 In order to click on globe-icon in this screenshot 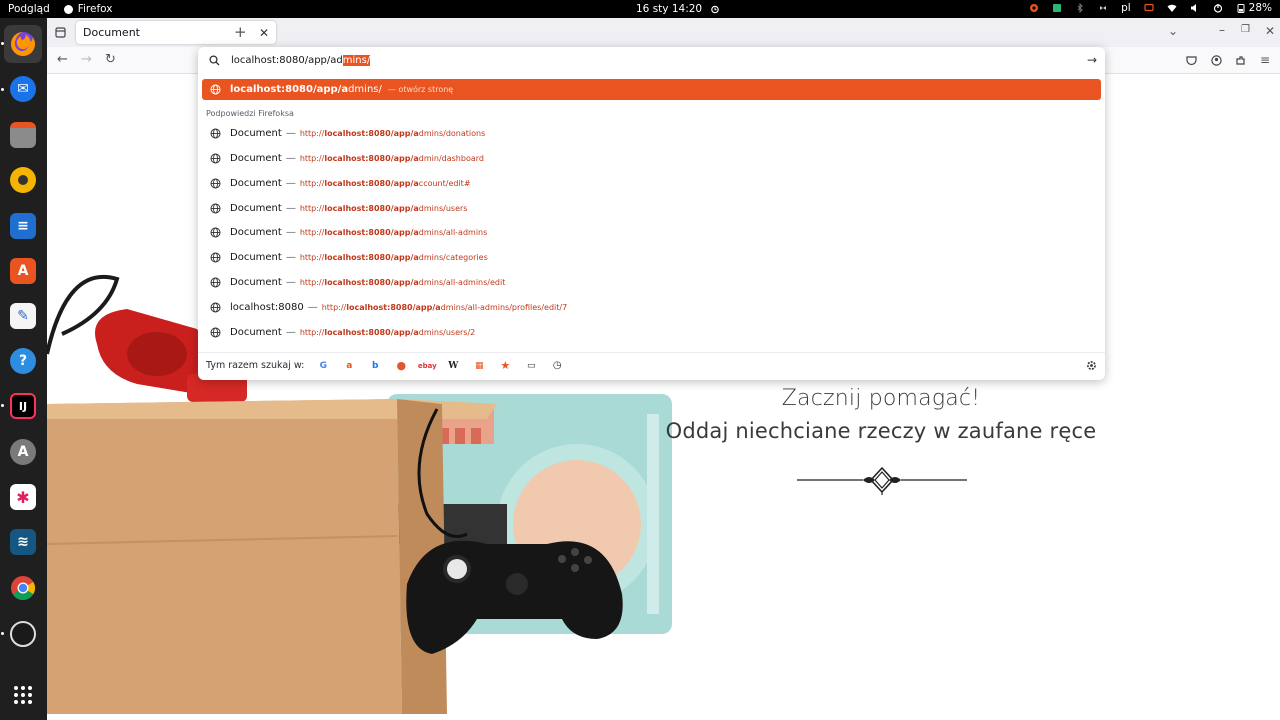, I will do `click(215, 89)`.